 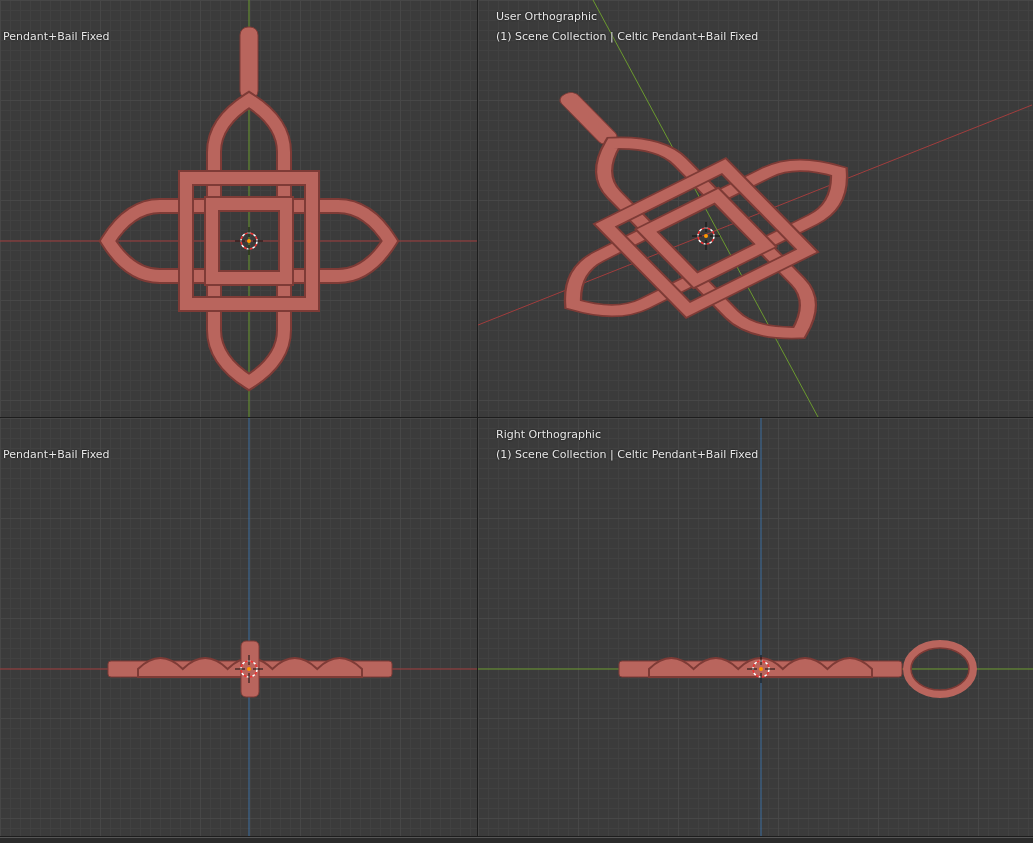 I want to click on viewport-label: Right Orthographic, so click(x=548, y=435).